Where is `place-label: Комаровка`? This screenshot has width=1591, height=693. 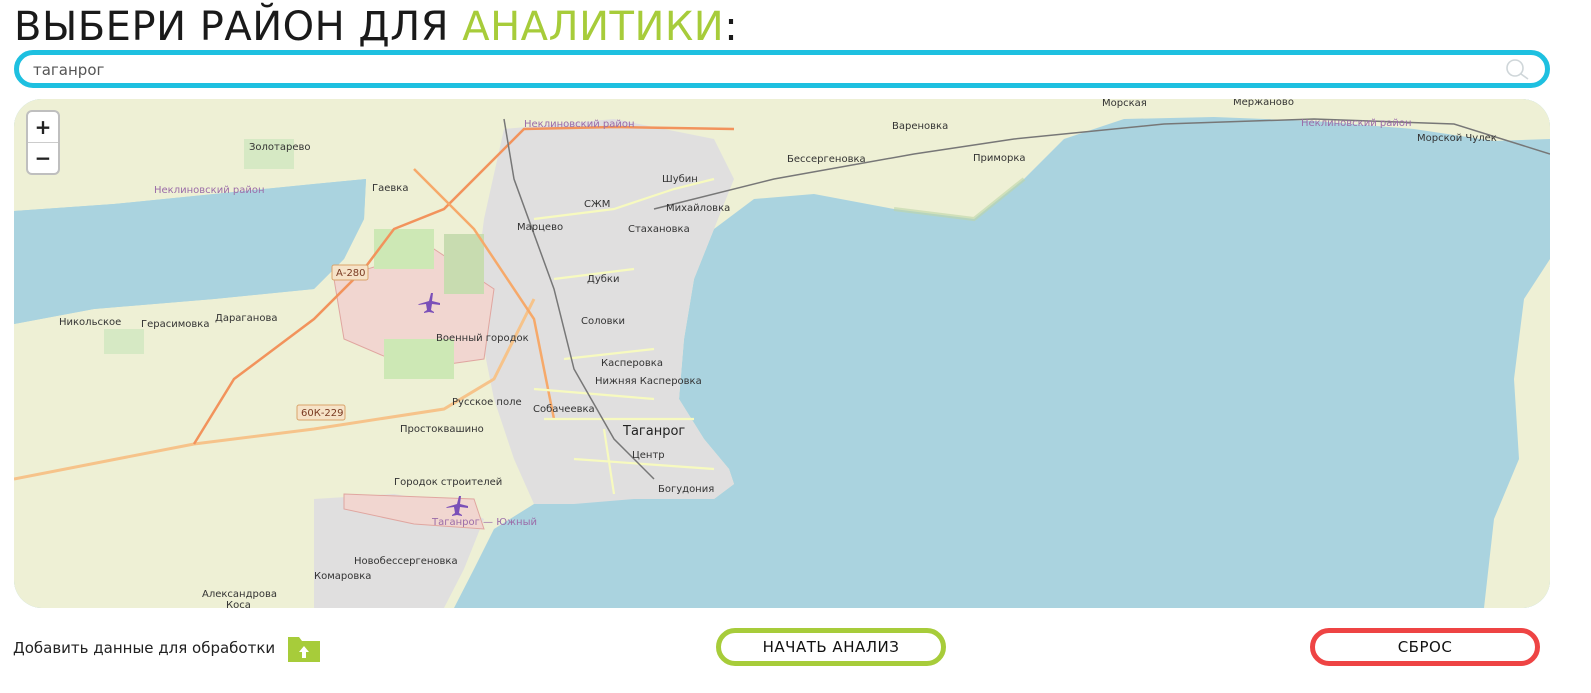 place-label: Комаровка is located at coordinates (342, 576).